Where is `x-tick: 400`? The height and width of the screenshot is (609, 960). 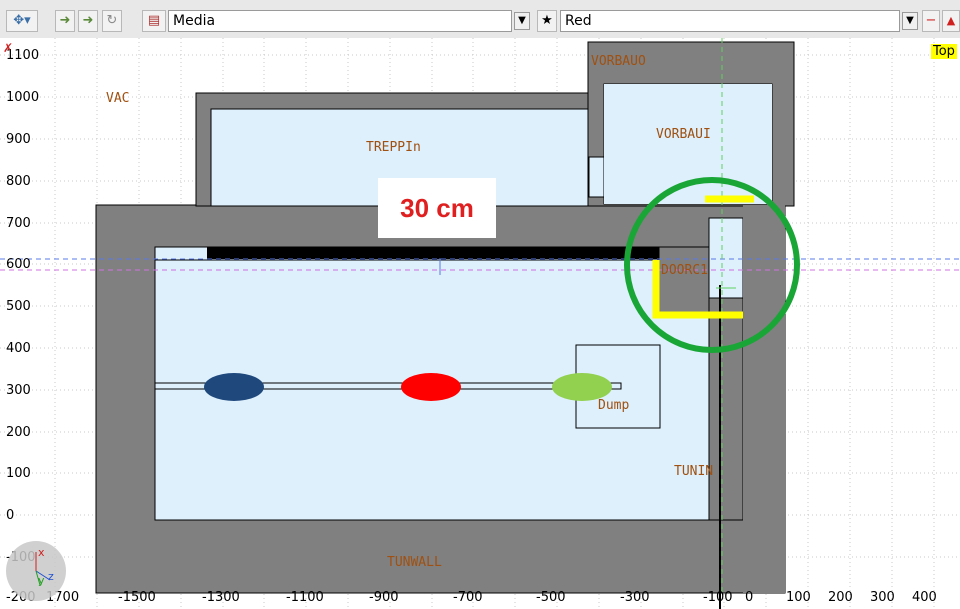
x-tick: 400 is located at coordinates (924, 597).